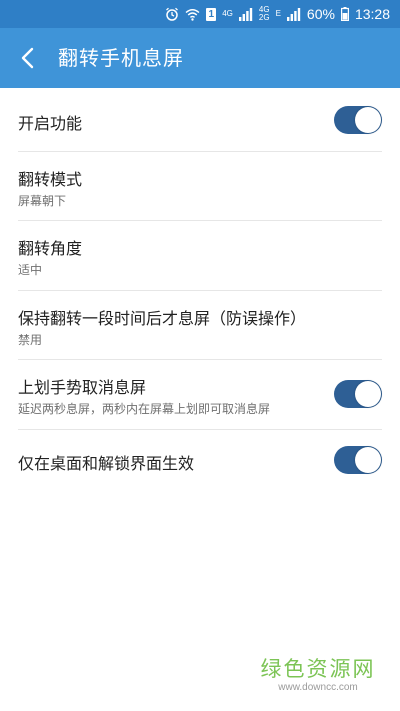  What do you see at coordinates (50, 123) in the screenshot?
I see `setting-title: 开启功能` at bounding box center [50, 123].